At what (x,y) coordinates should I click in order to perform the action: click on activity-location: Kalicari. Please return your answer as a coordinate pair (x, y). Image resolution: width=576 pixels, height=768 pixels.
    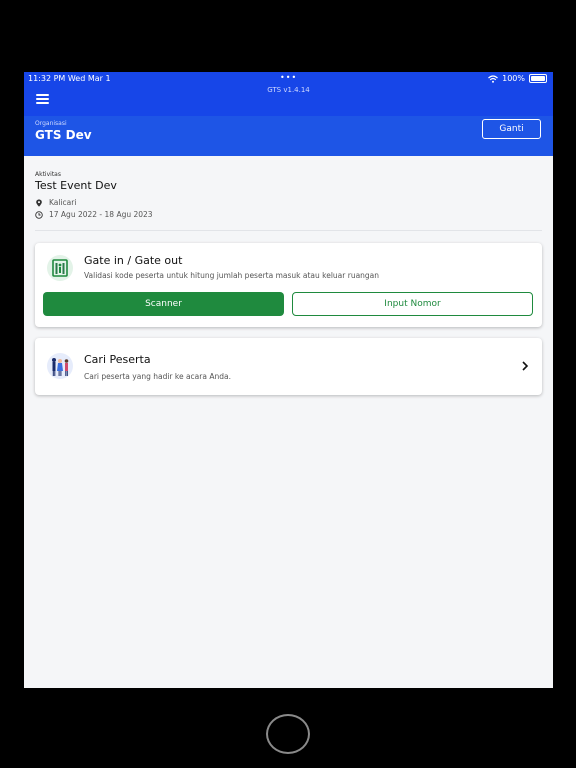
    Looking at the image, I should click on (55, 202).